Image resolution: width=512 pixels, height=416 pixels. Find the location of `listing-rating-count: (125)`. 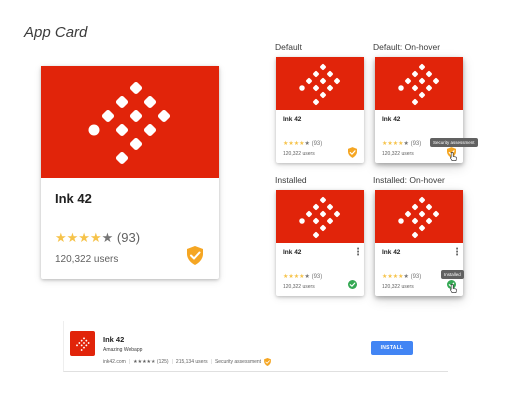

listing-rating-count: (125) is located at coordinates (162, 362).